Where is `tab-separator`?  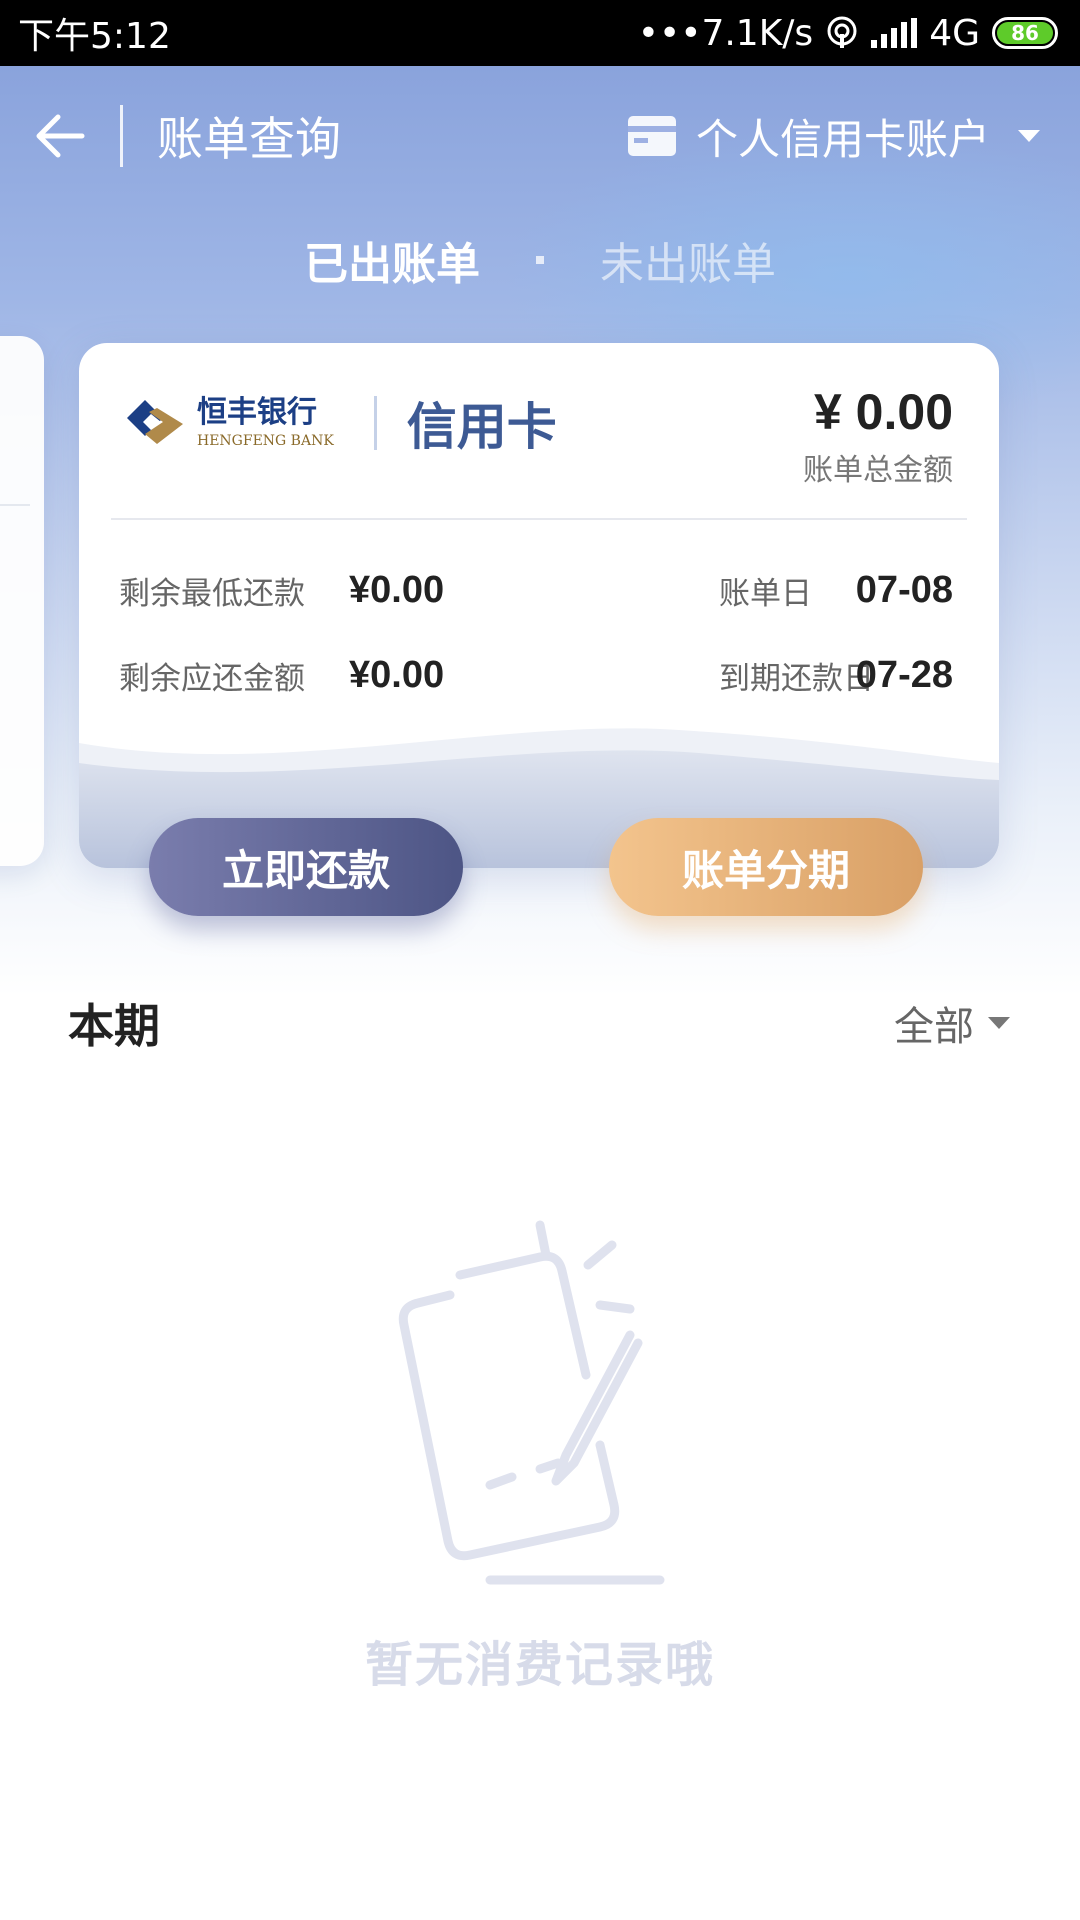 tab-separator is located at coordinates (540, 260).